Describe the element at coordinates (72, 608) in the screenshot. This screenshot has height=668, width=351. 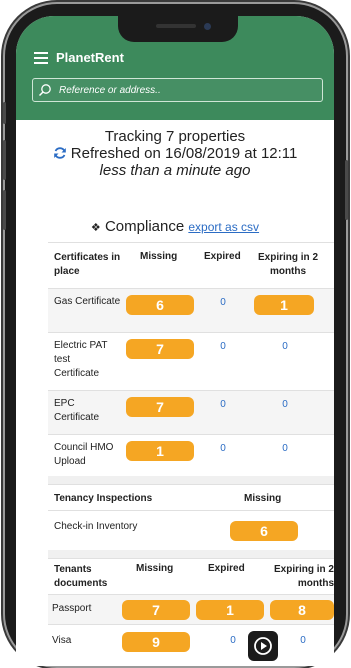
I see `row-label: Passport` at that location.